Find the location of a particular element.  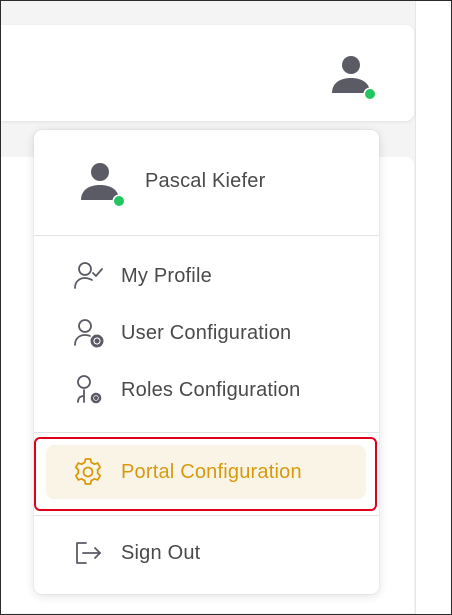

menu-item-label: My Profile is located at coordinates (166, 275).